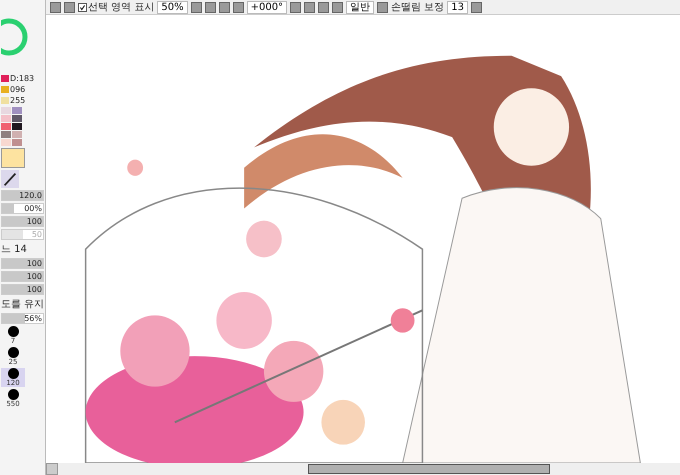 Image resolution: width=680 pixels, height=475 pixels. I want to click on stabilizer-field: 13, so click(457, 7).